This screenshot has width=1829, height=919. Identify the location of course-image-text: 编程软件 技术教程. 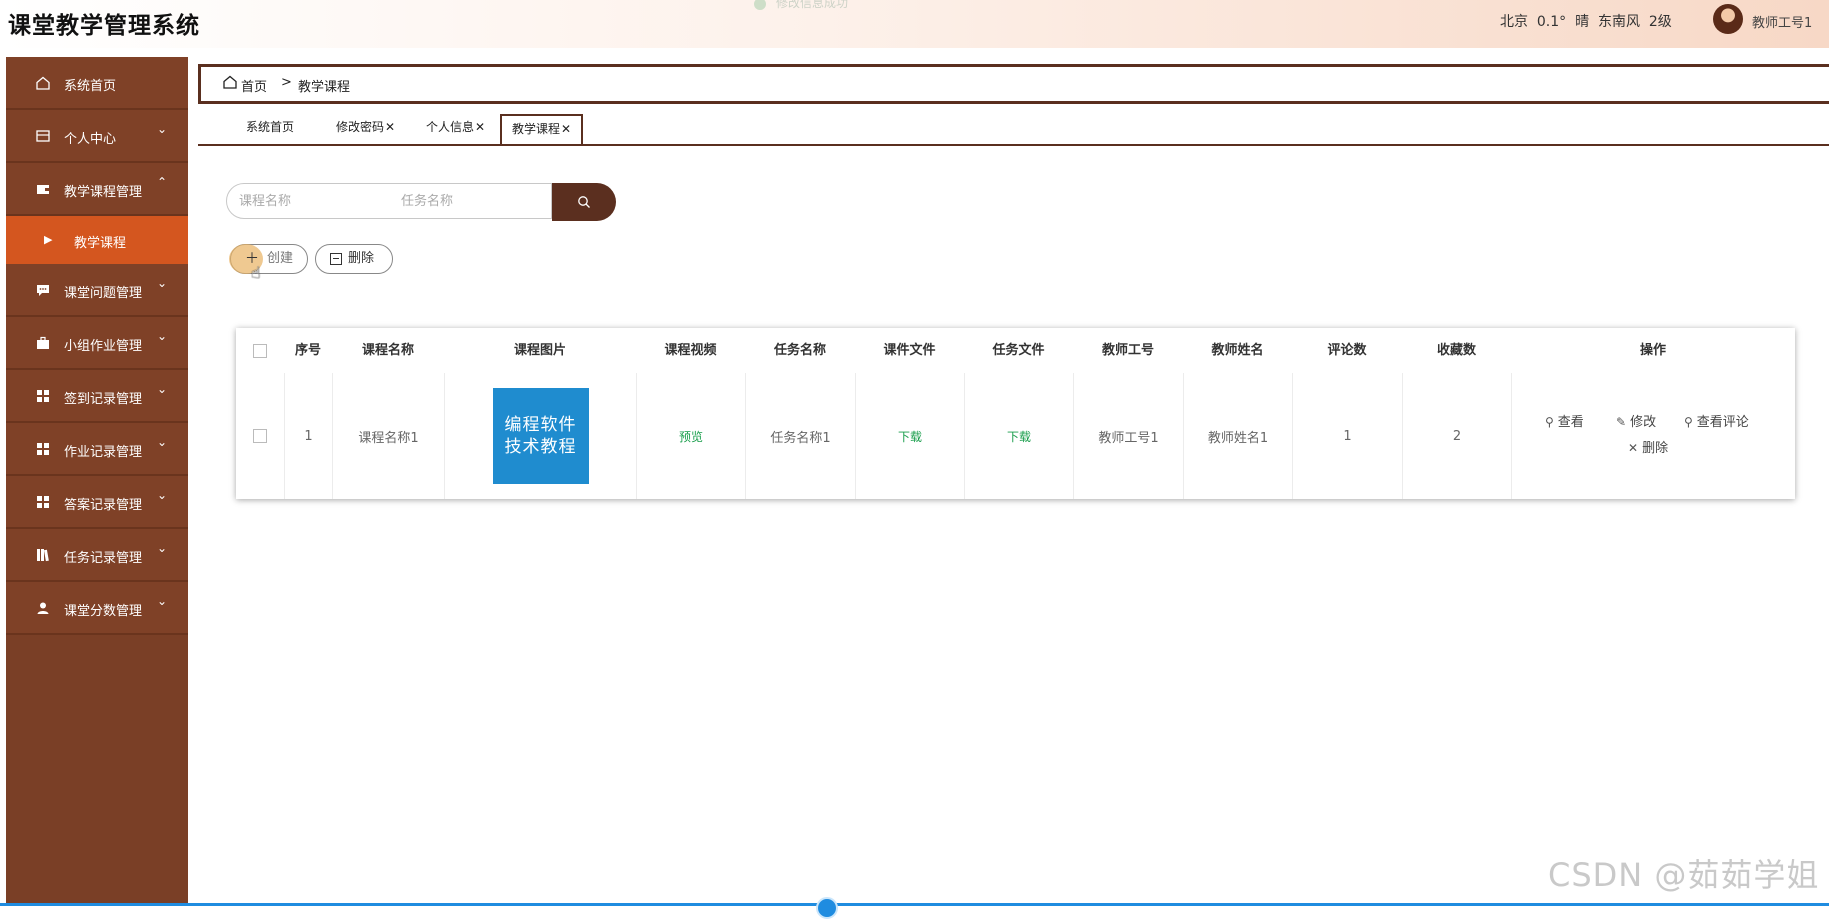
(541, 436).